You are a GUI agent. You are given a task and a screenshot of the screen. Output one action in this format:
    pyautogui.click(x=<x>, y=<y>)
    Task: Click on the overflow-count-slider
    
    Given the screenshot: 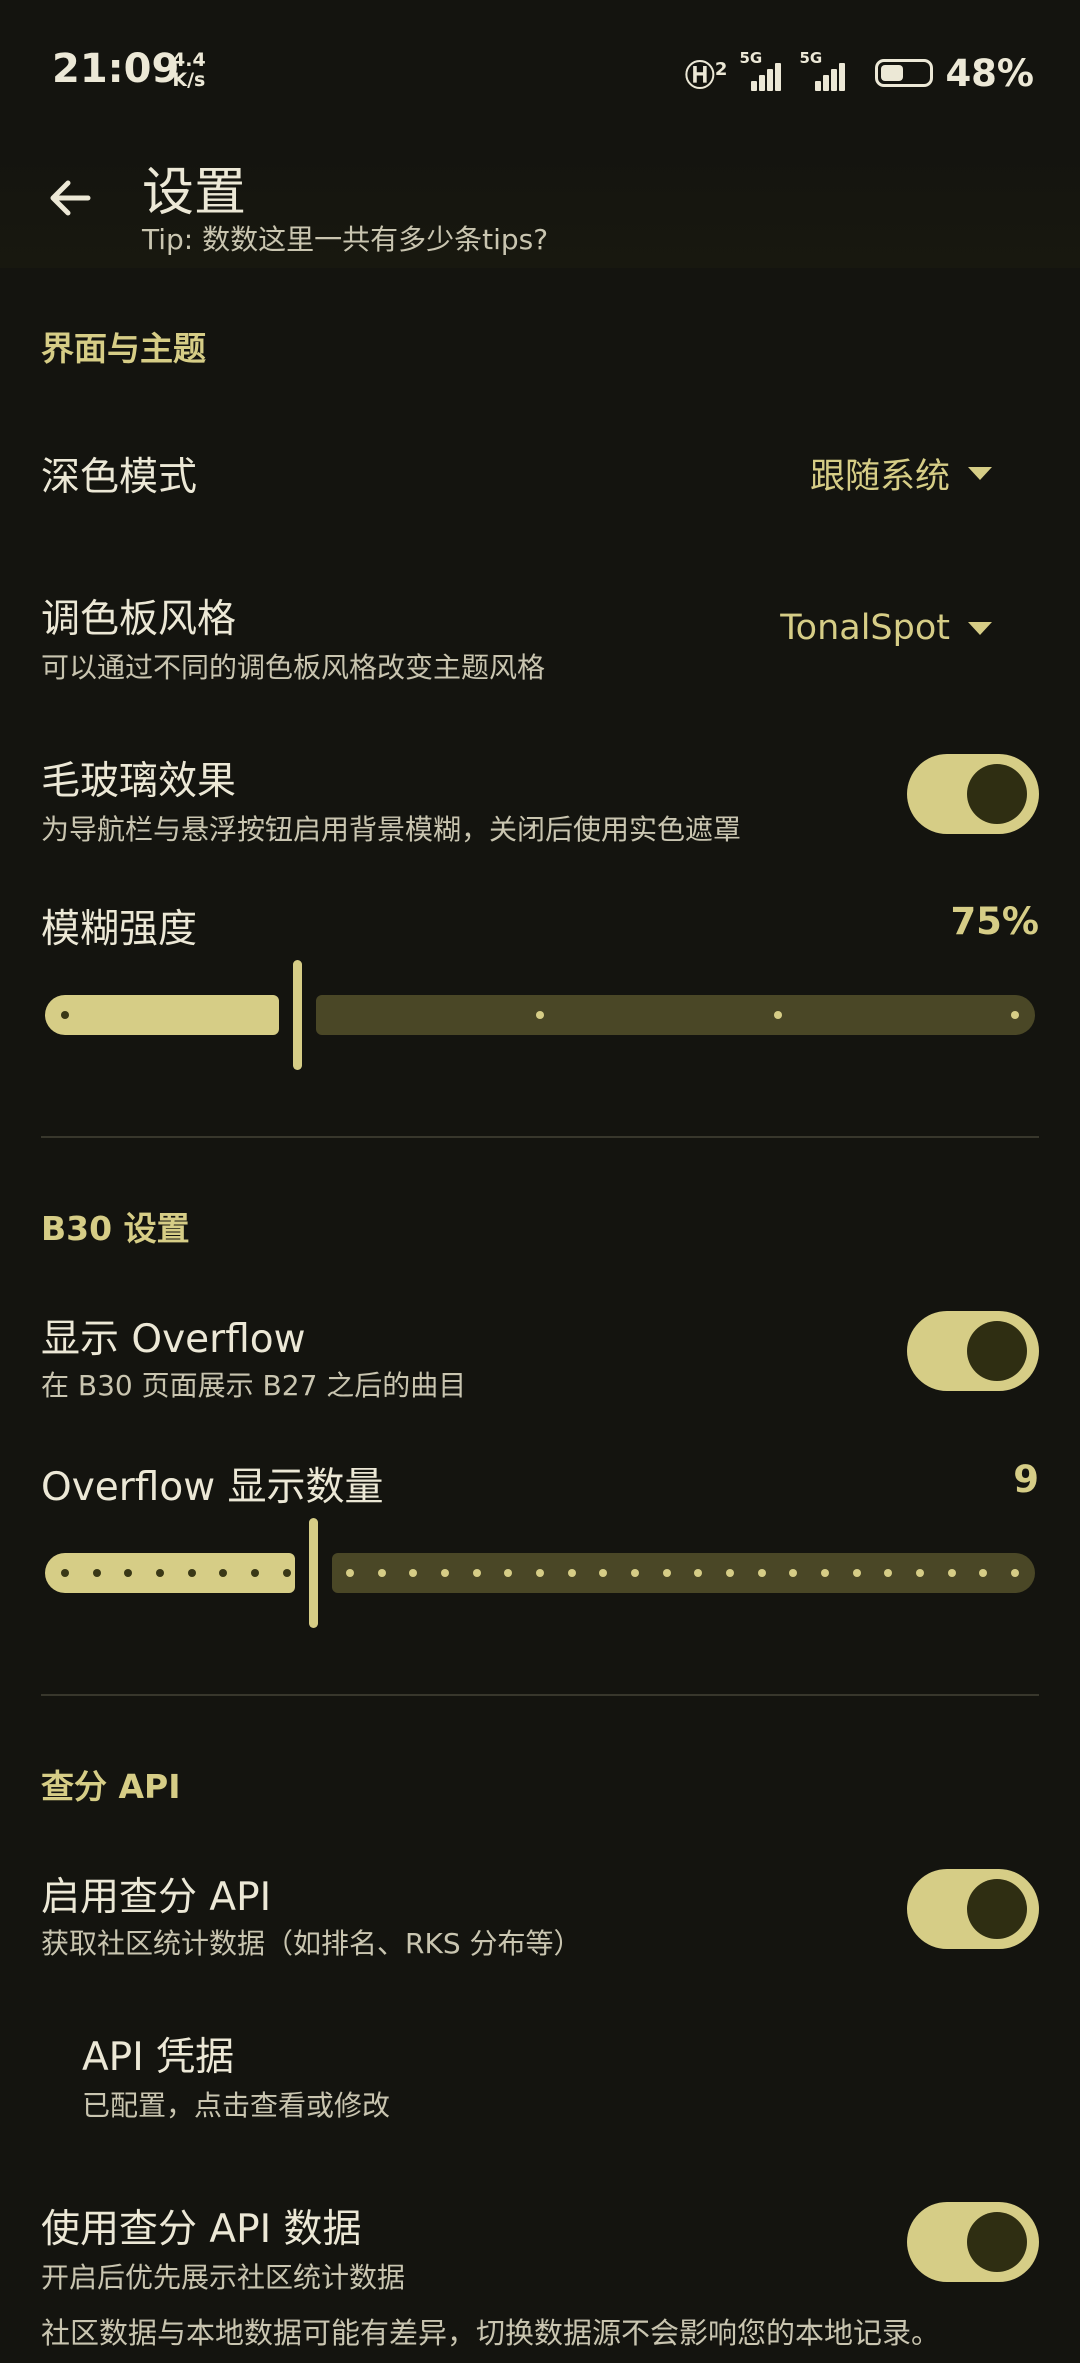 What is the action you would take?
    pyautogui.click(x=540, y=1573)
    